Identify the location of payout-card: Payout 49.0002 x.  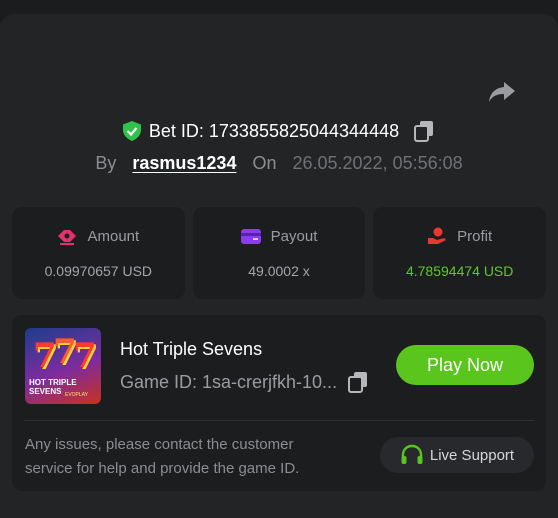
(279, 253).